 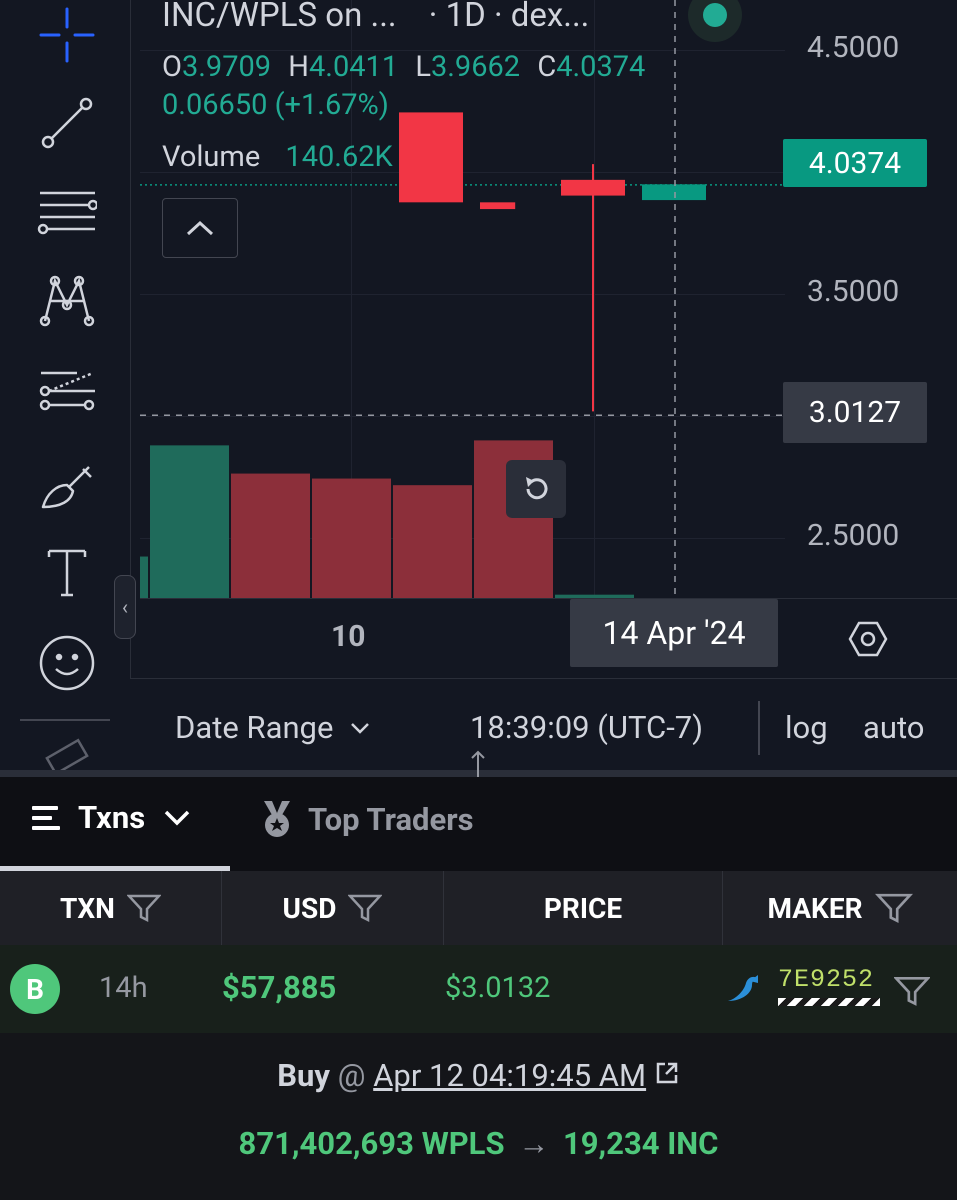 I want to click on maker-address: 7E9252, so click(x=826, y=979).